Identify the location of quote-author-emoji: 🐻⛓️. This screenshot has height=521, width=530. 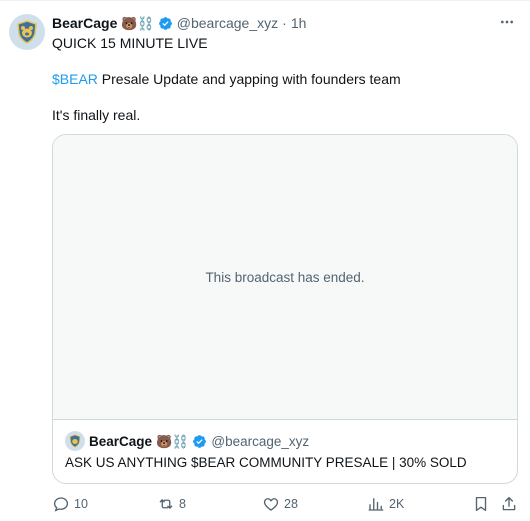
(172, 441).